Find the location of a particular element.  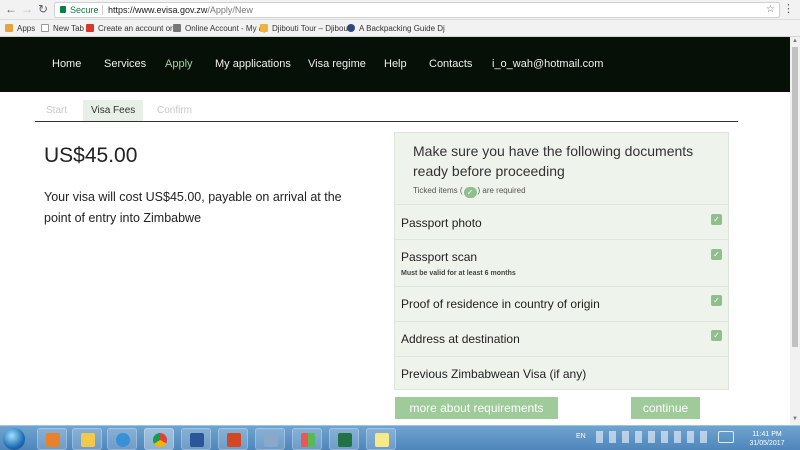

taskbar-powerpoint is located at coordinates (233, 439).